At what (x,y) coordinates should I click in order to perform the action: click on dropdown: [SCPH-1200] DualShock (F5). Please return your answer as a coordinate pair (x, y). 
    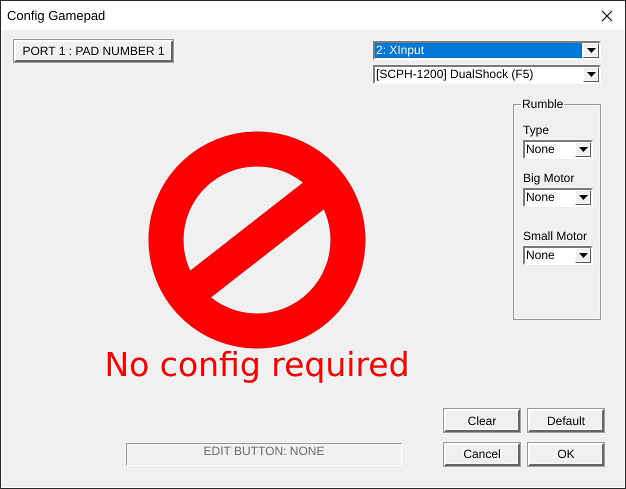
    Looking at the image, I should click on (487, 74).